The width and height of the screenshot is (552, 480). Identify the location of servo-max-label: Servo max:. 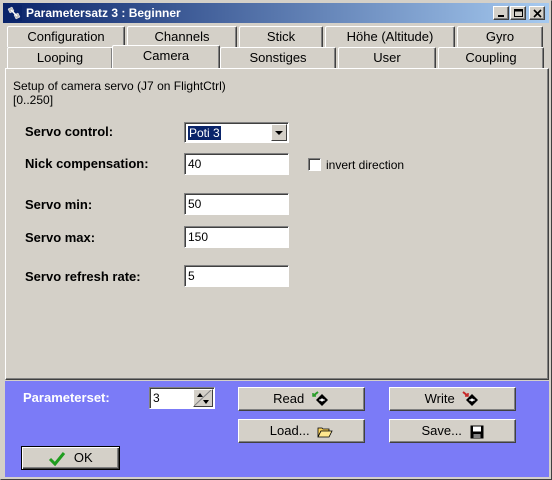
(60, 237).